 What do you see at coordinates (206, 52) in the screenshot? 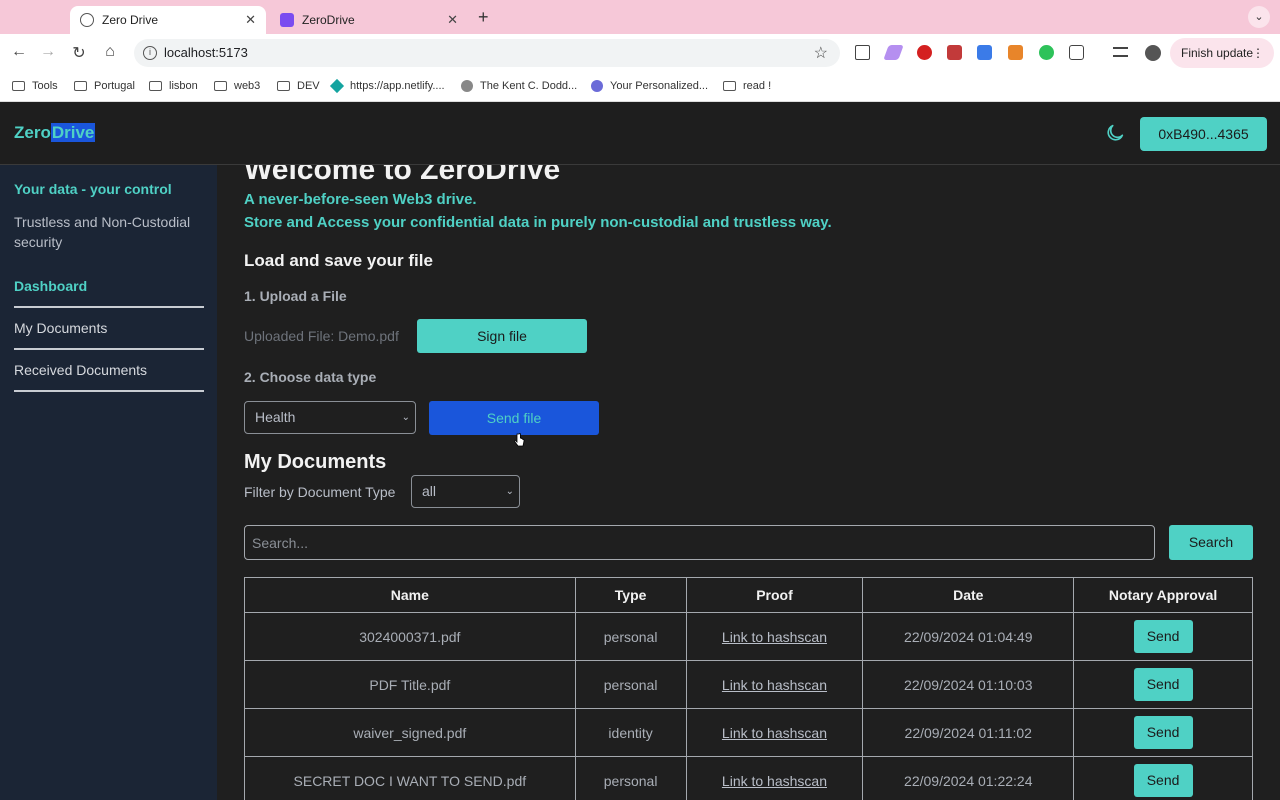
I see `address-url: localhost:5173` at bounding box center [206, 52].